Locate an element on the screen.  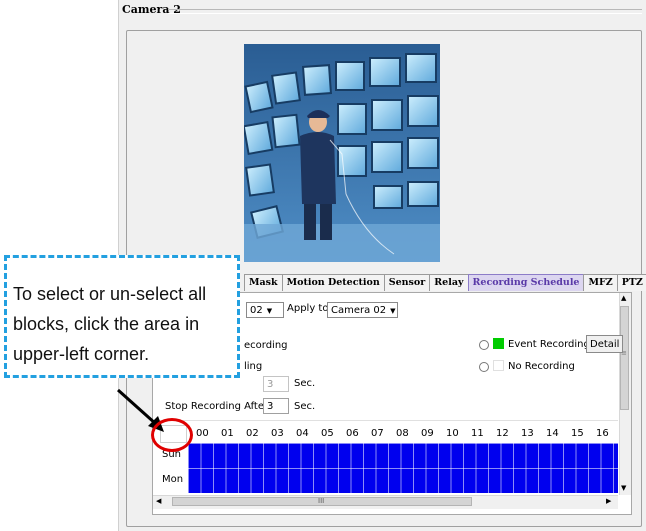
tab-relay: Relay is located at coordinates (449, 282).